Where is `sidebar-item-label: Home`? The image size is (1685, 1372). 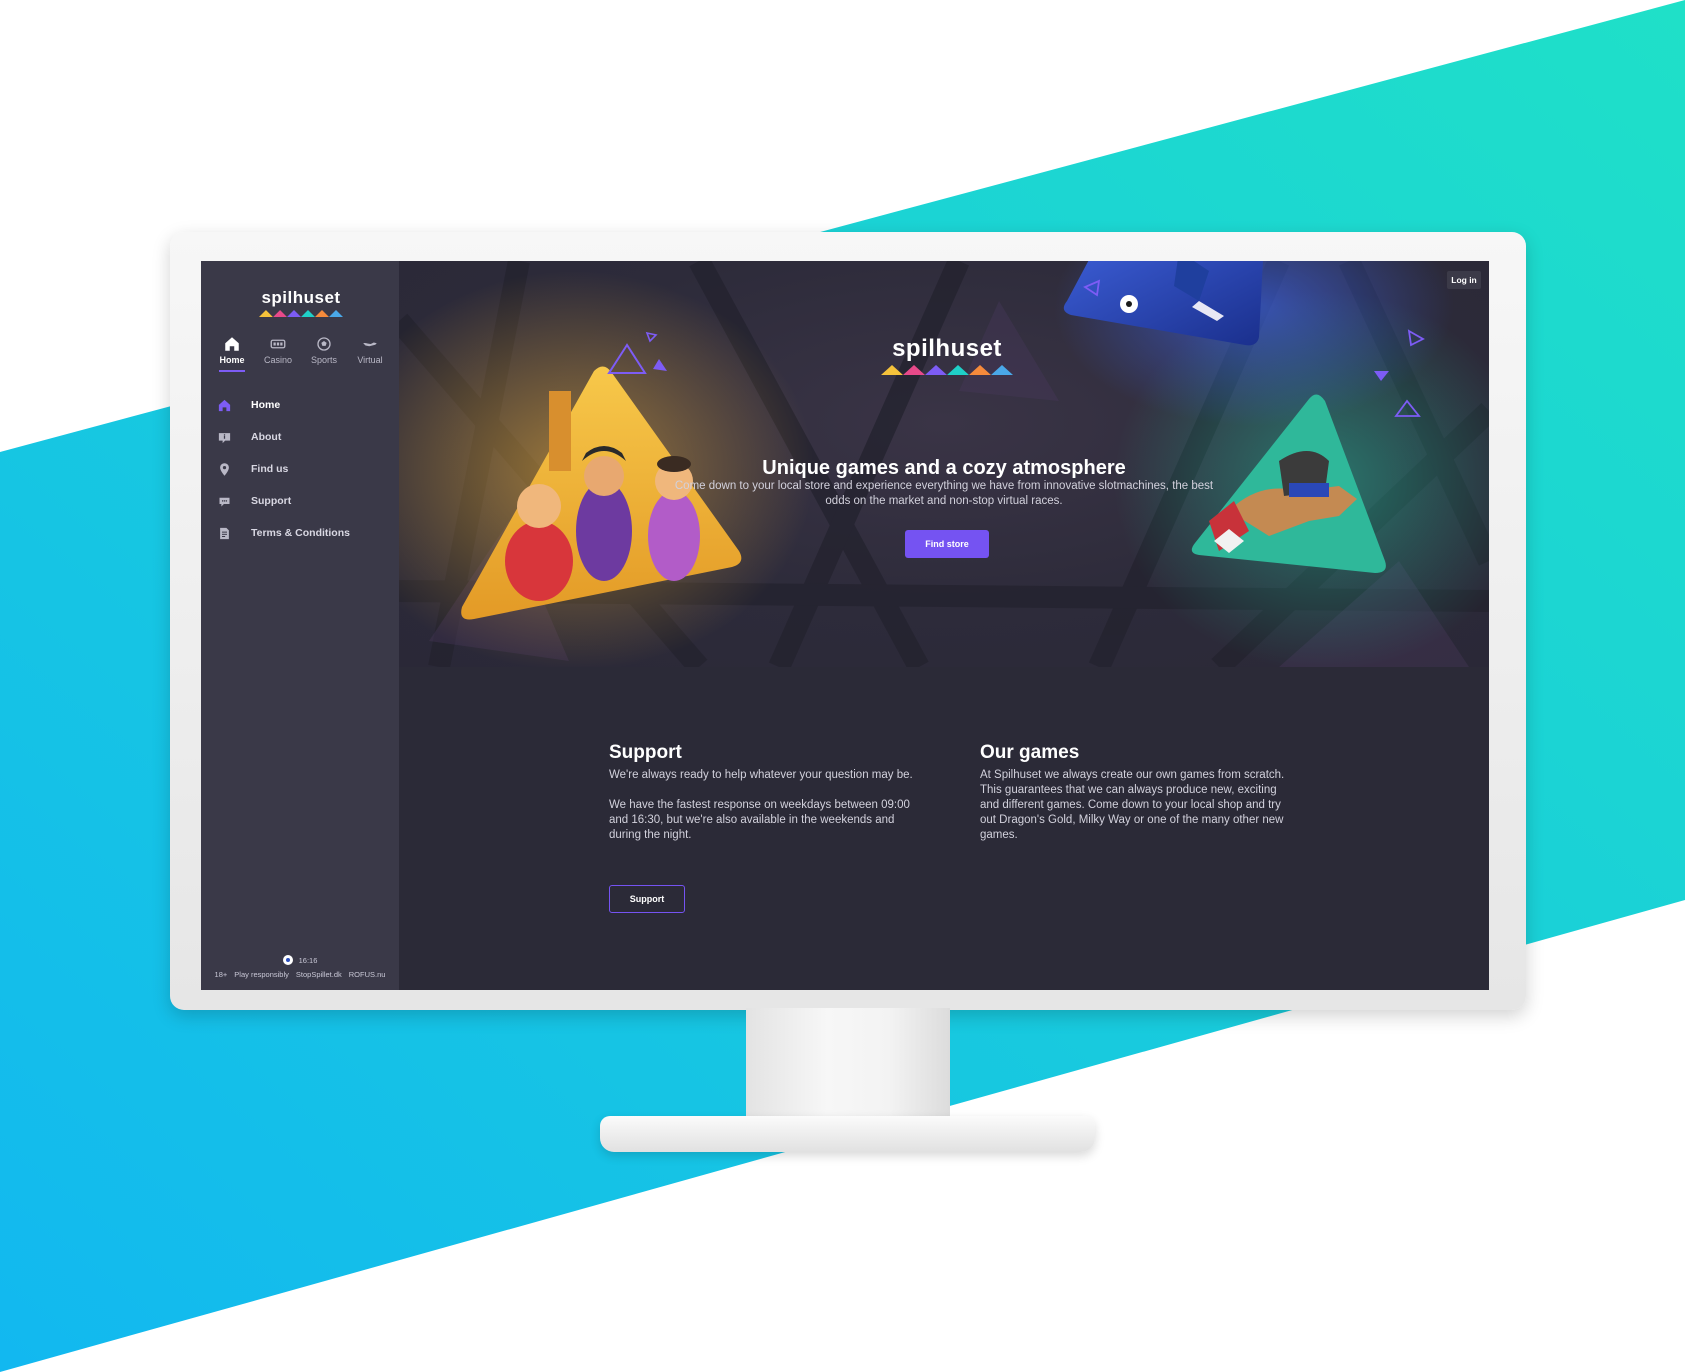 sidebar-item-label: Home is located at coordinates (266, 405).